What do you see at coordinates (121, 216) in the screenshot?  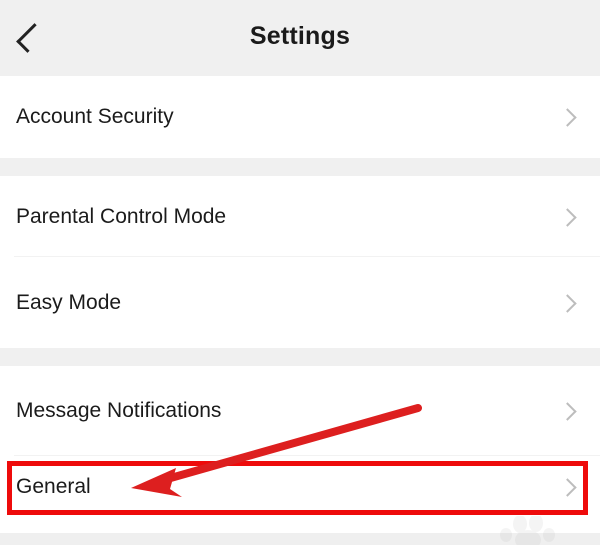 I see `row-label: Parental Control Mode` at bounding box center [121, 216].